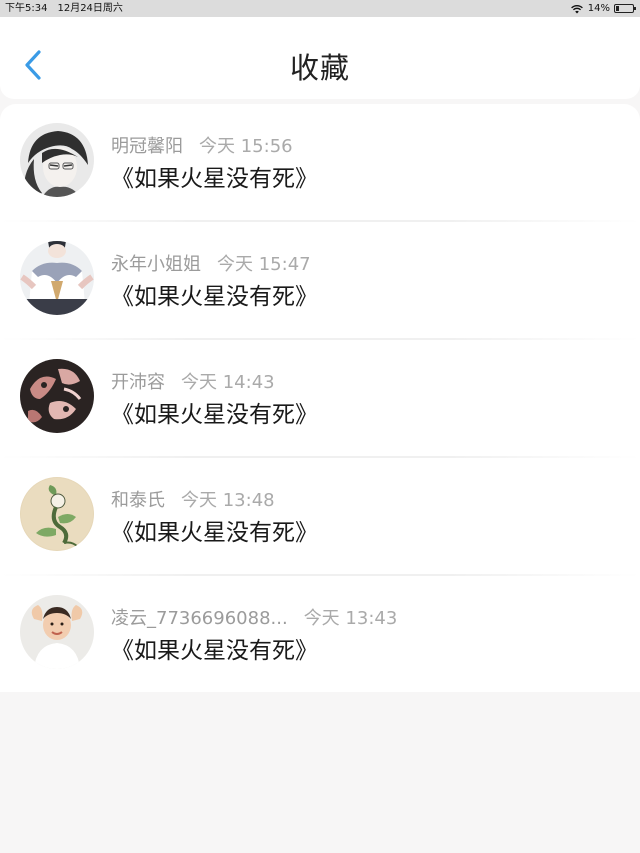  I want to click on wifi-icon, so click(576, 8).